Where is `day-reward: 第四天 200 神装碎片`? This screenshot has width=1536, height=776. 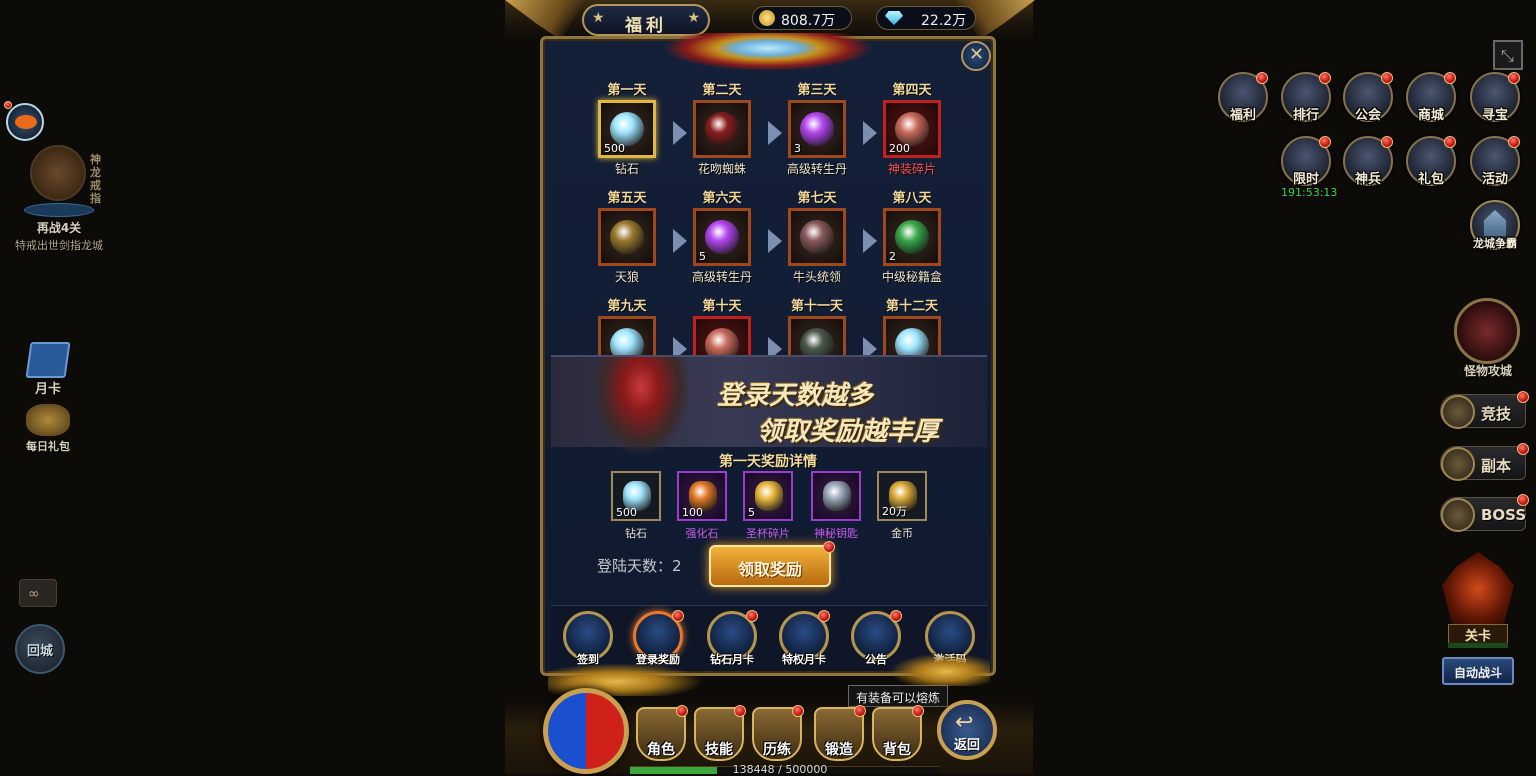
day-reward: 第四天 200 神装碎片 is located at coordinates (912, 128).